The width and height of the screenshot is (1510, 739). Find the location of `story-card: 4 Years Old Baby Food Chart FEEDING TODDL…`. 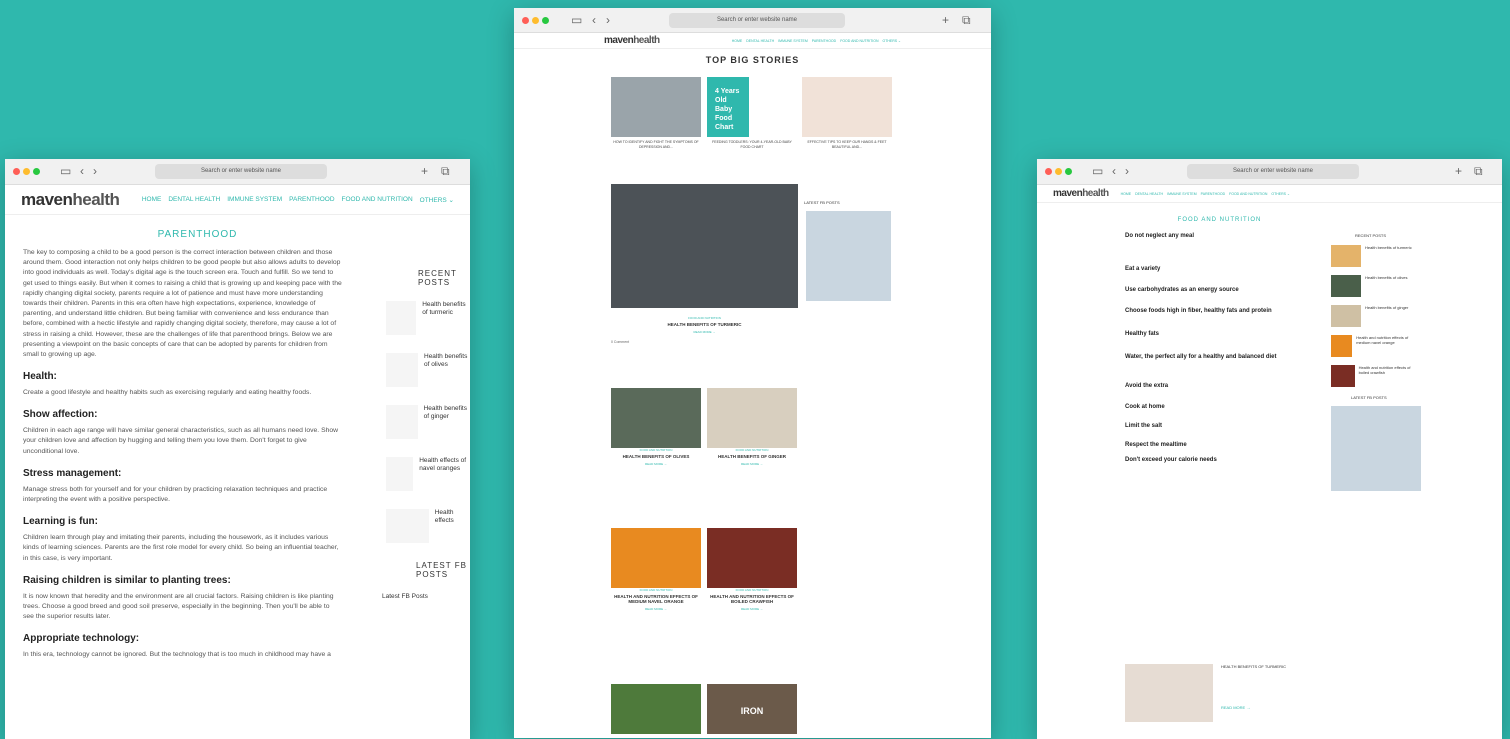

story-card: 4 Years Old Baby Food Chart FEEDING TODDL… is located at coordinates (752, 113).